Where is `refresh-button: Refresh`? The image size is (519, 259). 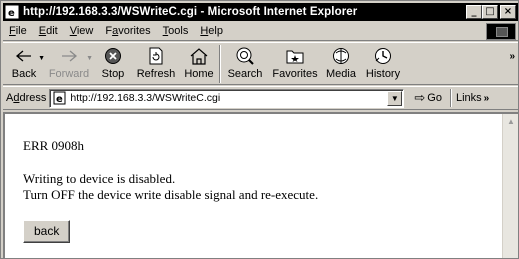
refresh-button: Refresh is located at coordinates (156, 64).